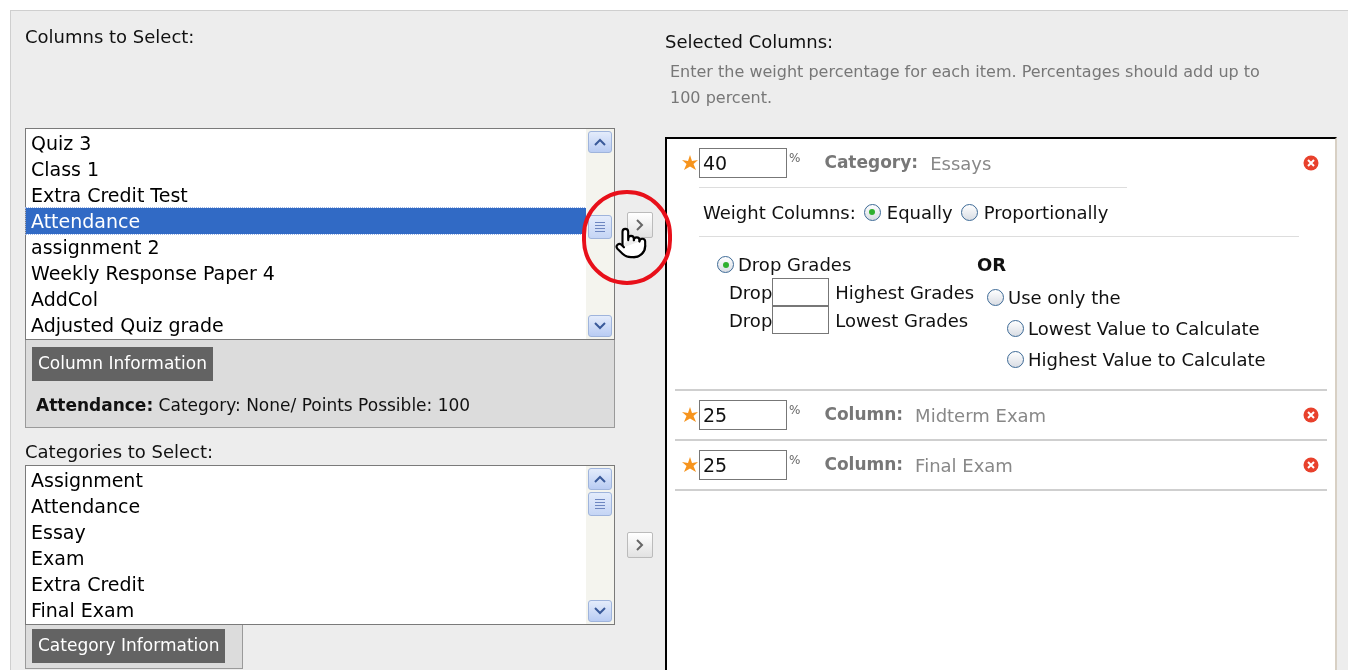 The width and height of the screenshot is (1348, 670). What do you see at coordinates (122, 364) in the screenshot?
I see `column-information-button: Column Information` at bounding box center [122, 364].